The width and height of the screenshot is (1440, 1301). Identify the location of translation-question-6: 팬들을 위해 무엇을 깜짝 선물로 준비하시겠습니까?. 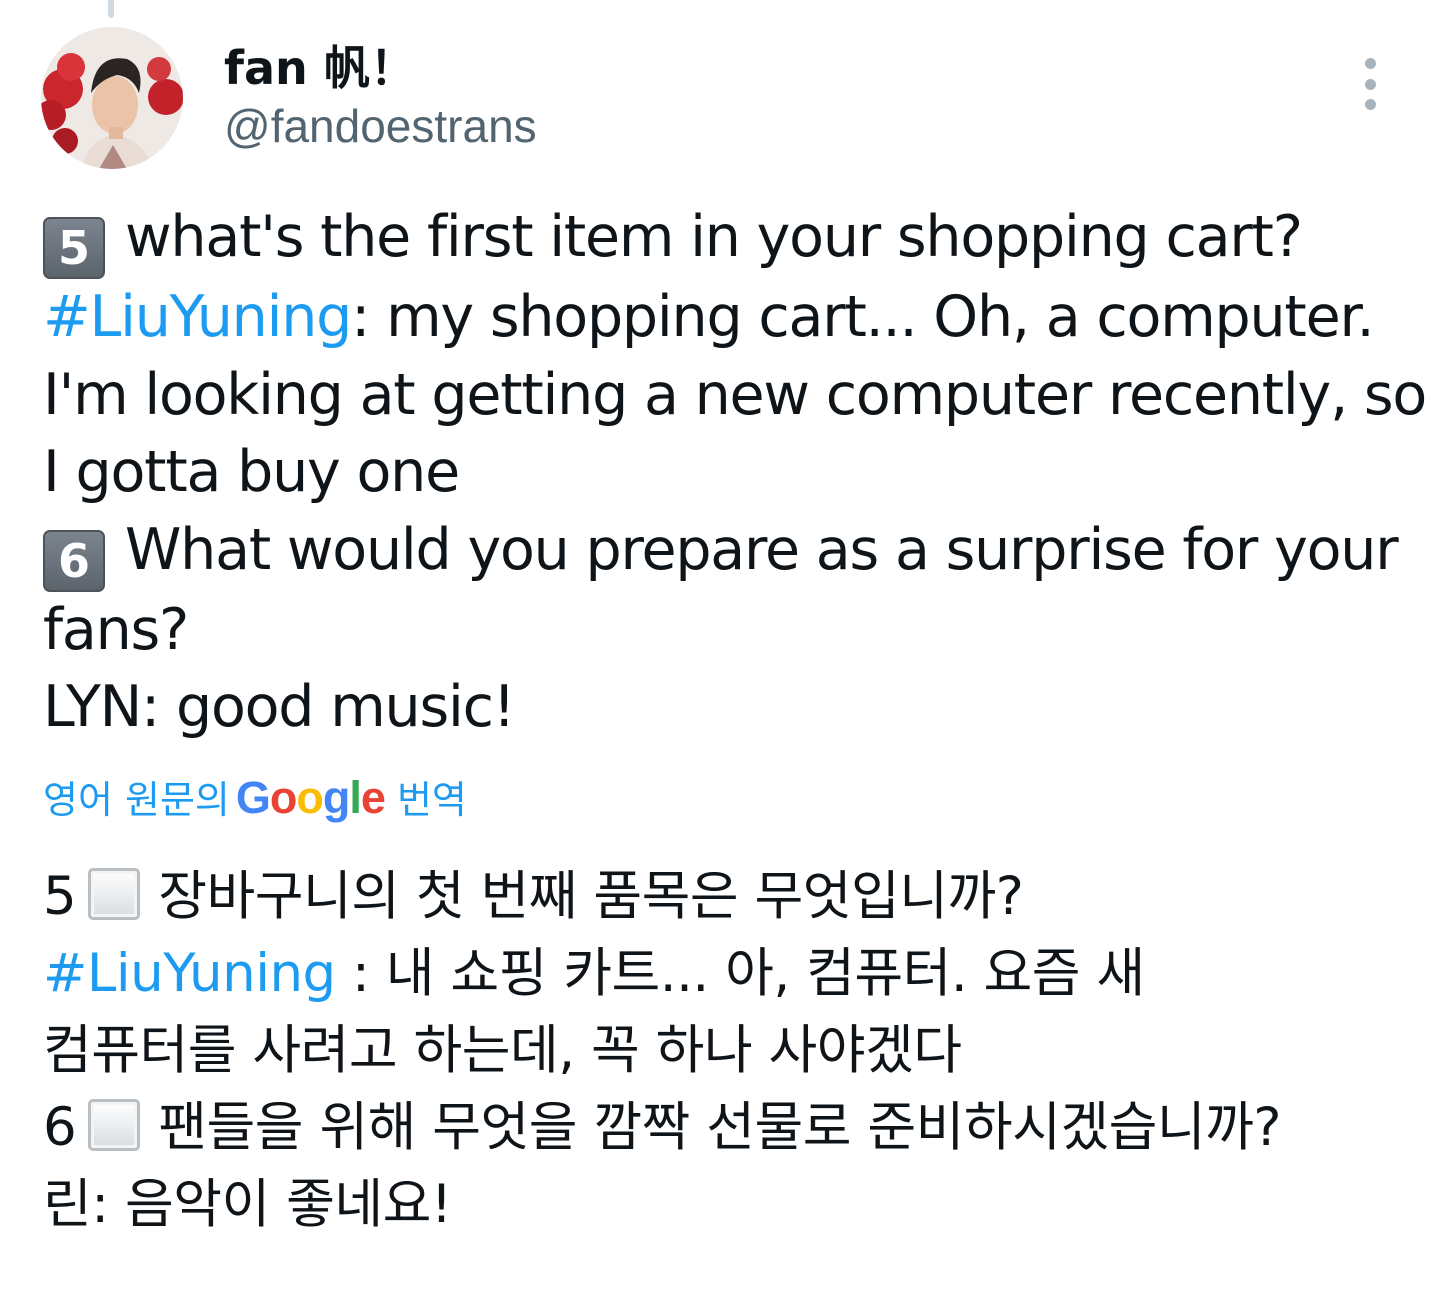
(720, 1127).